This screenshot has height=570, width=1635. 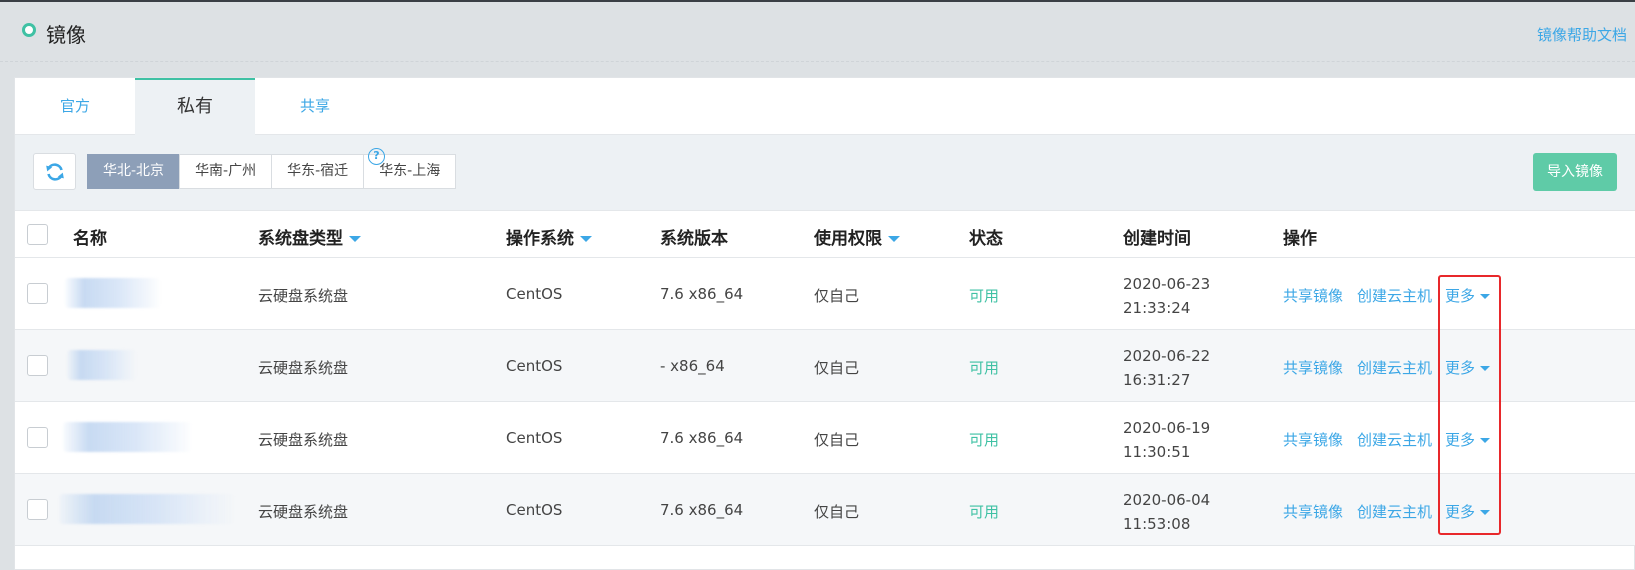 What do you see at coordinates (540, 239) in the screenshot?
I see `col-os-label: 操作系统` at bounding box center [540, 239].